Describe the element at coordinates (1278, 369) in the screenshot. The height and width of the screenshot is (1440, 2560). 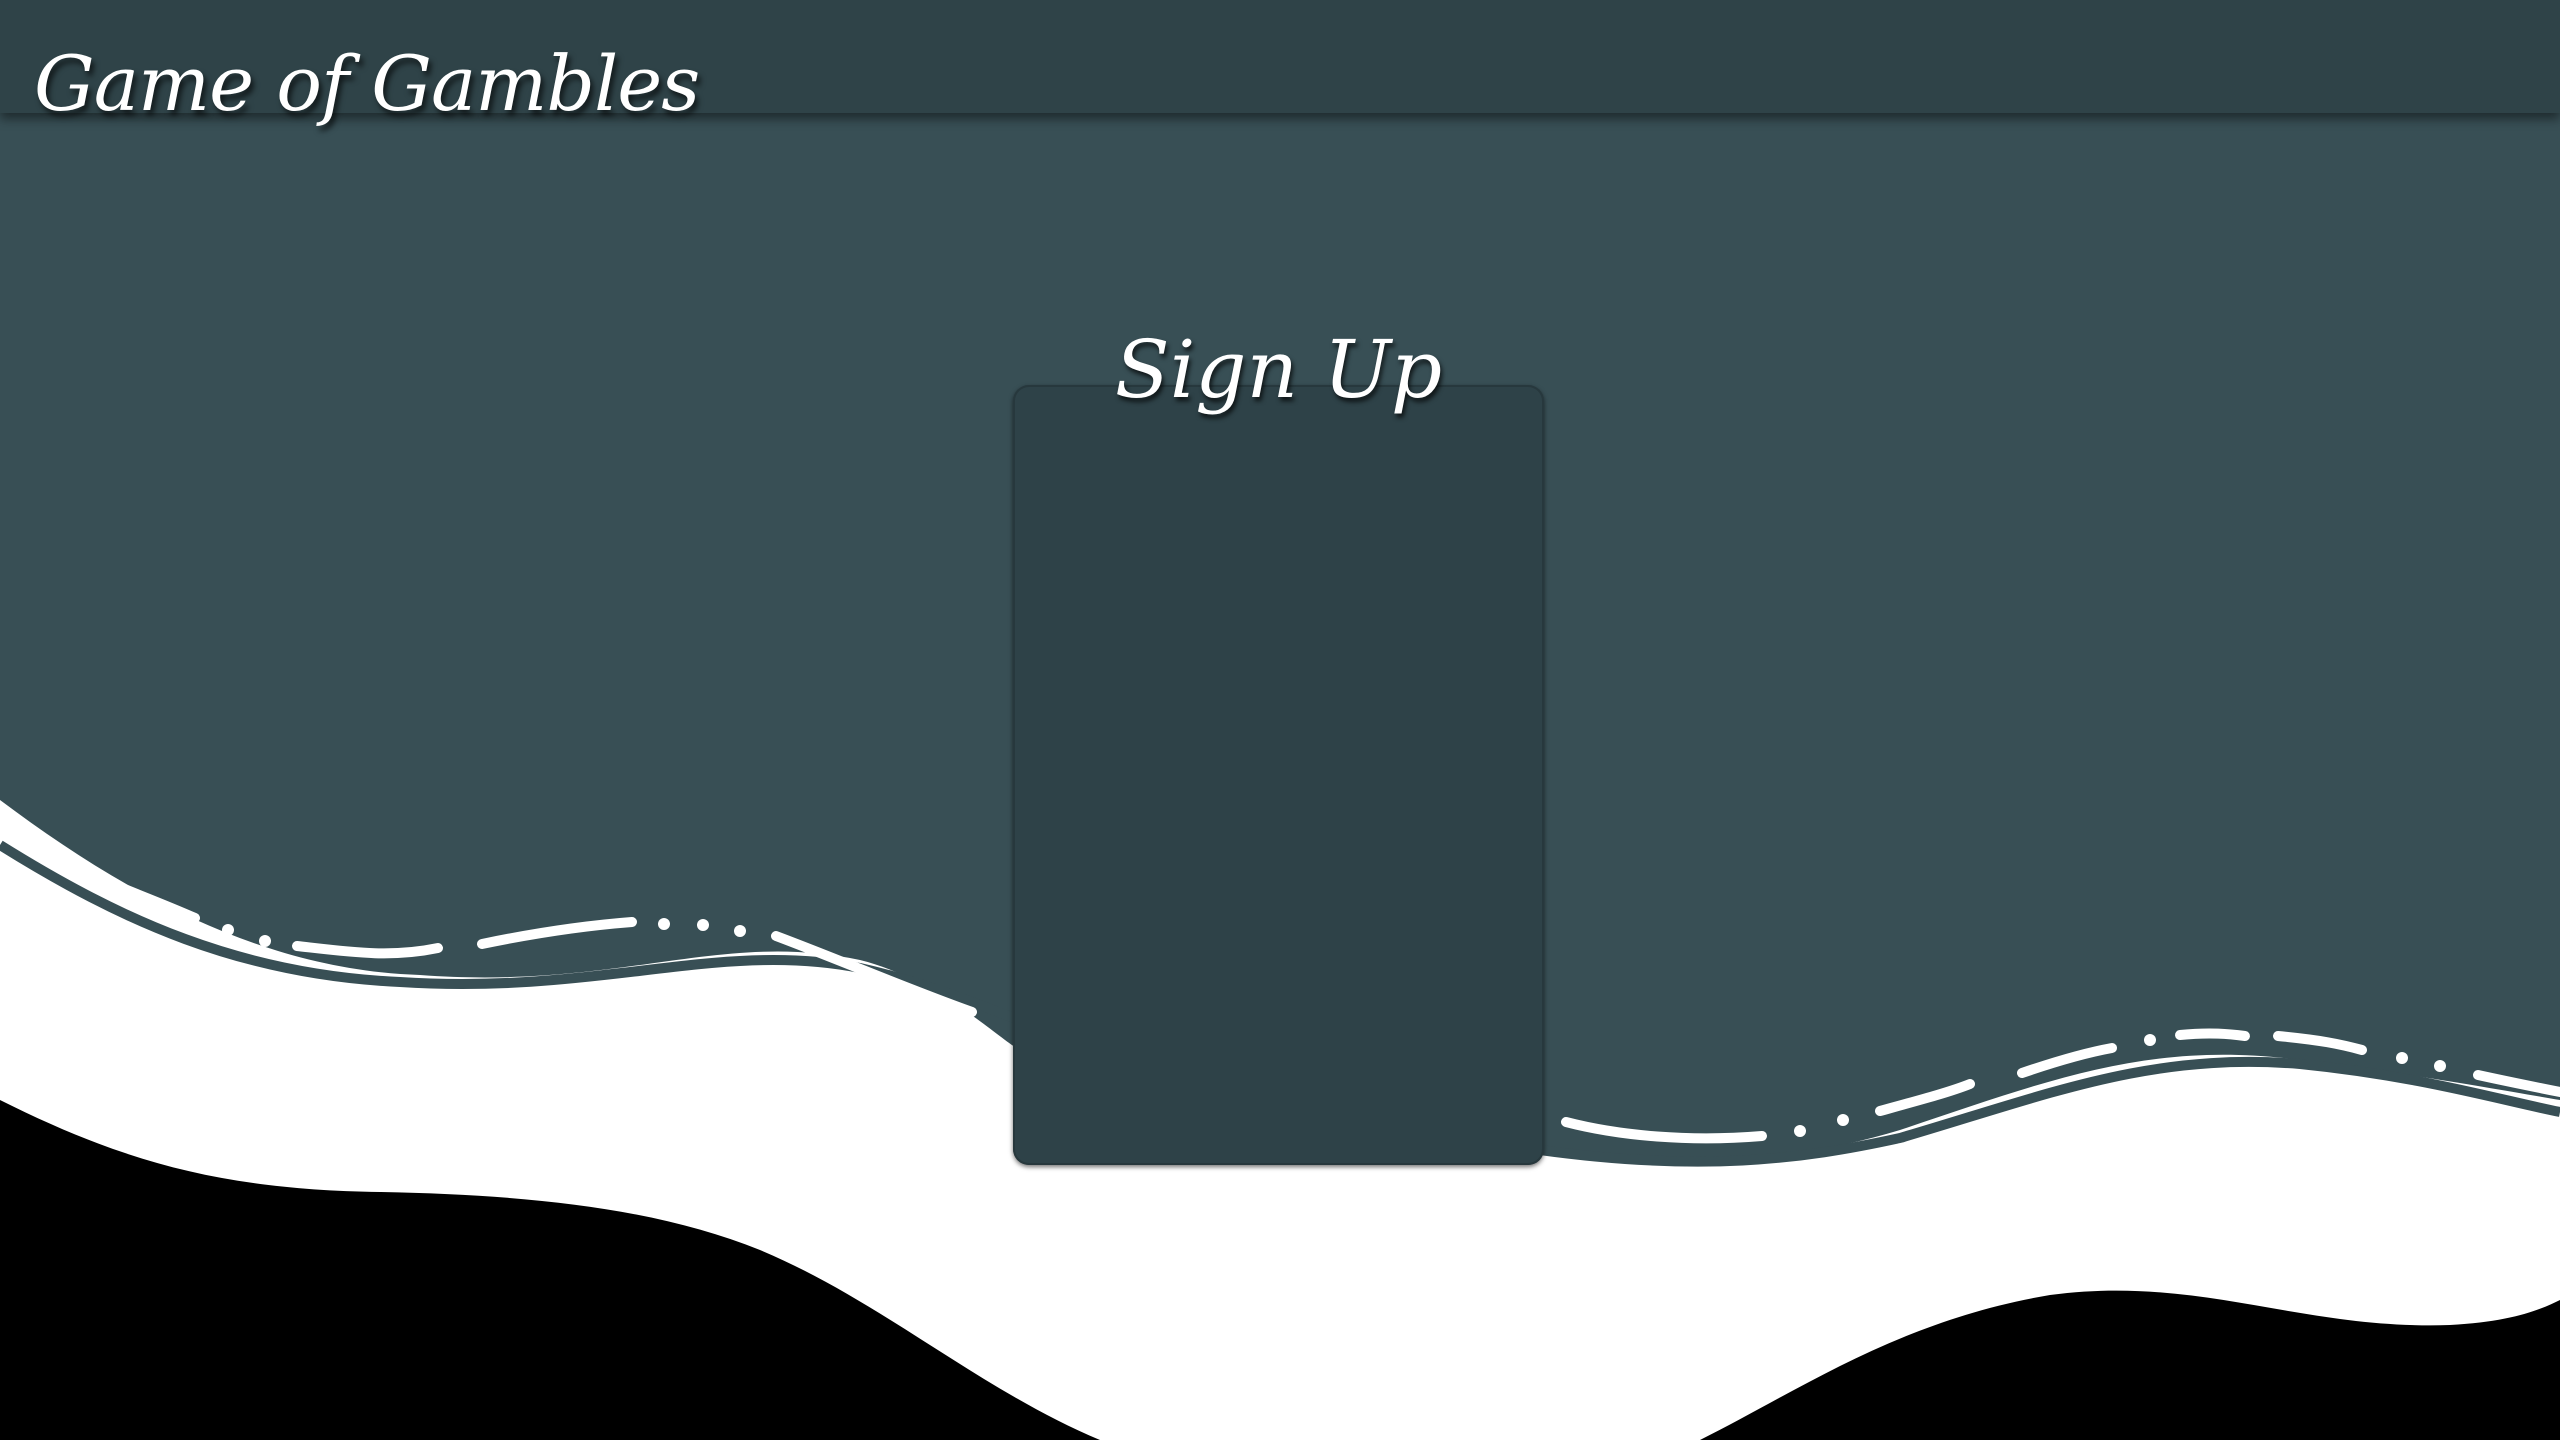
I see `signup-title: Sign Up` at that location.